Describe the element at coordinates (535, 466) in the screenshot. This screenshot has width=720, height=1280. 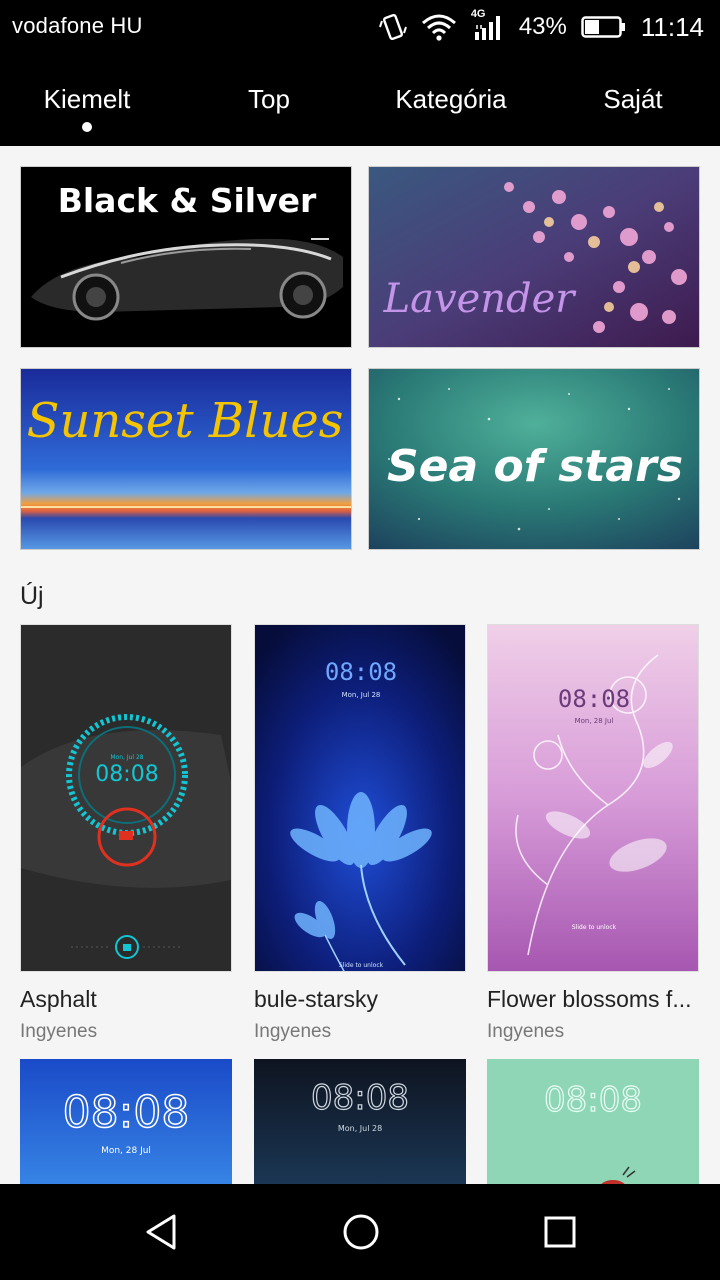
I see `banner-title: Sea of stars` at that location.